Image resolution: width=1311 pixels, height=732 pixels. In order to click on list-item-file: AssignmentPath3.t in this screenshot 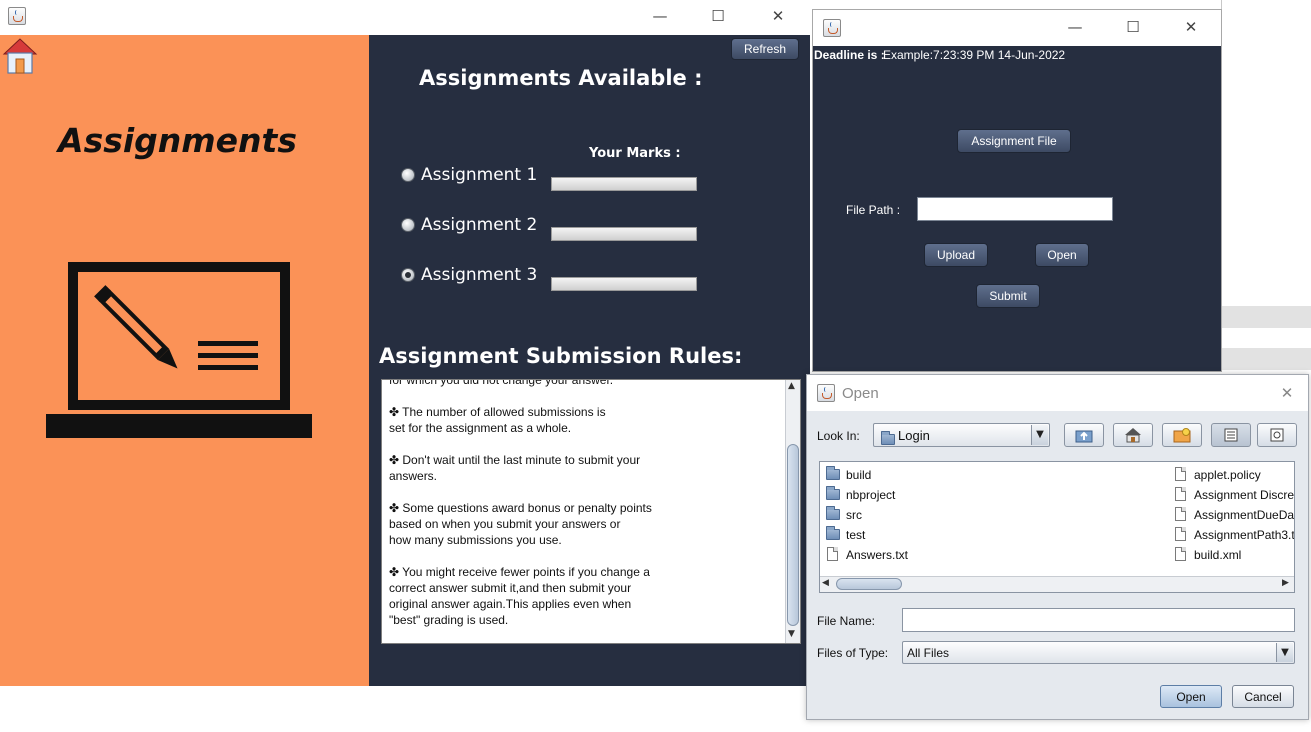, I will do `click(1234, 535)`.